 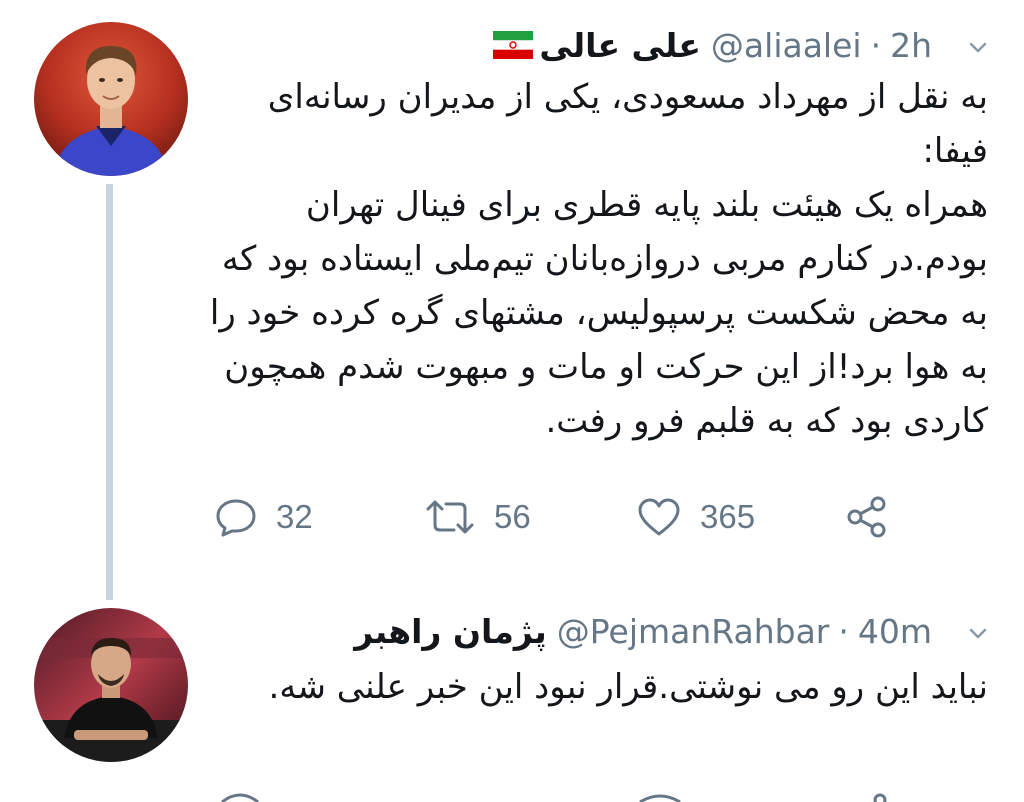 I want to click on iran-flag-icon, so click(x=513, y=45).